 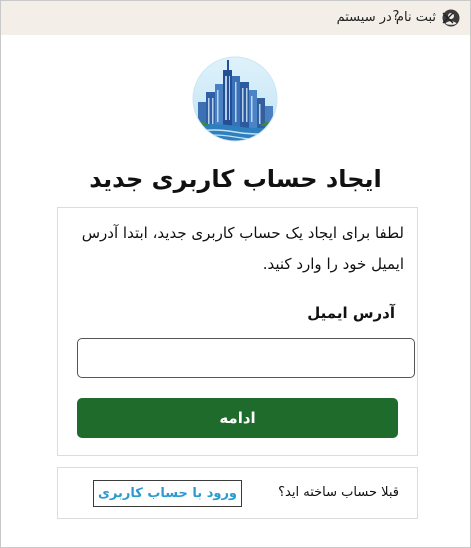 I want to click on page-title: ایجاد حساب کاربری جدید, so click(x=235, y=179).